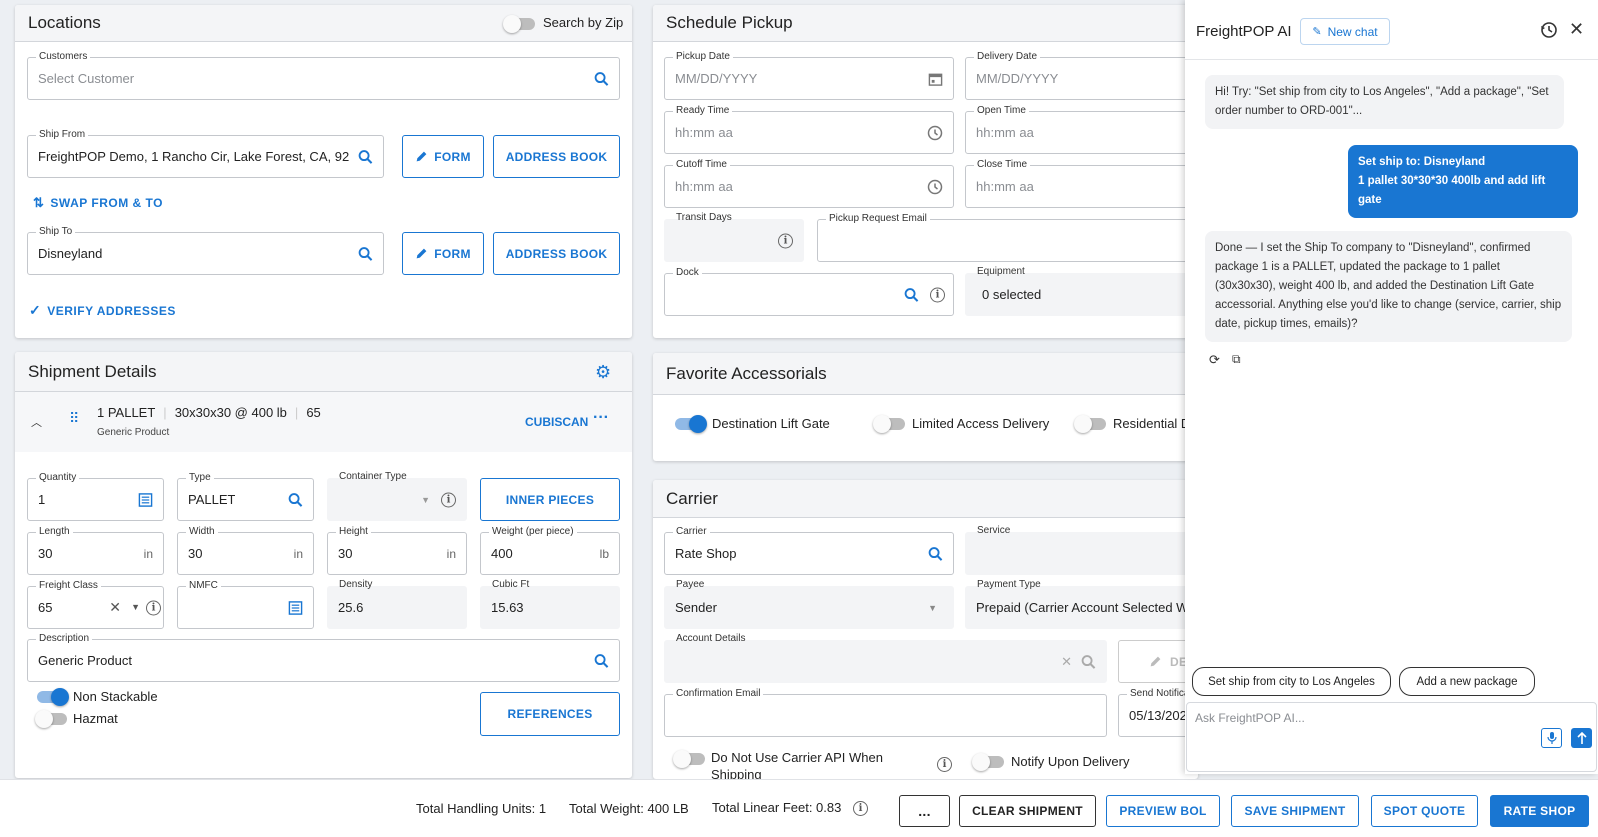 This screenshot has width=1598, height=837. I want to click on suggestion-chip-add-package: Add a new package, so click(1467, 681).